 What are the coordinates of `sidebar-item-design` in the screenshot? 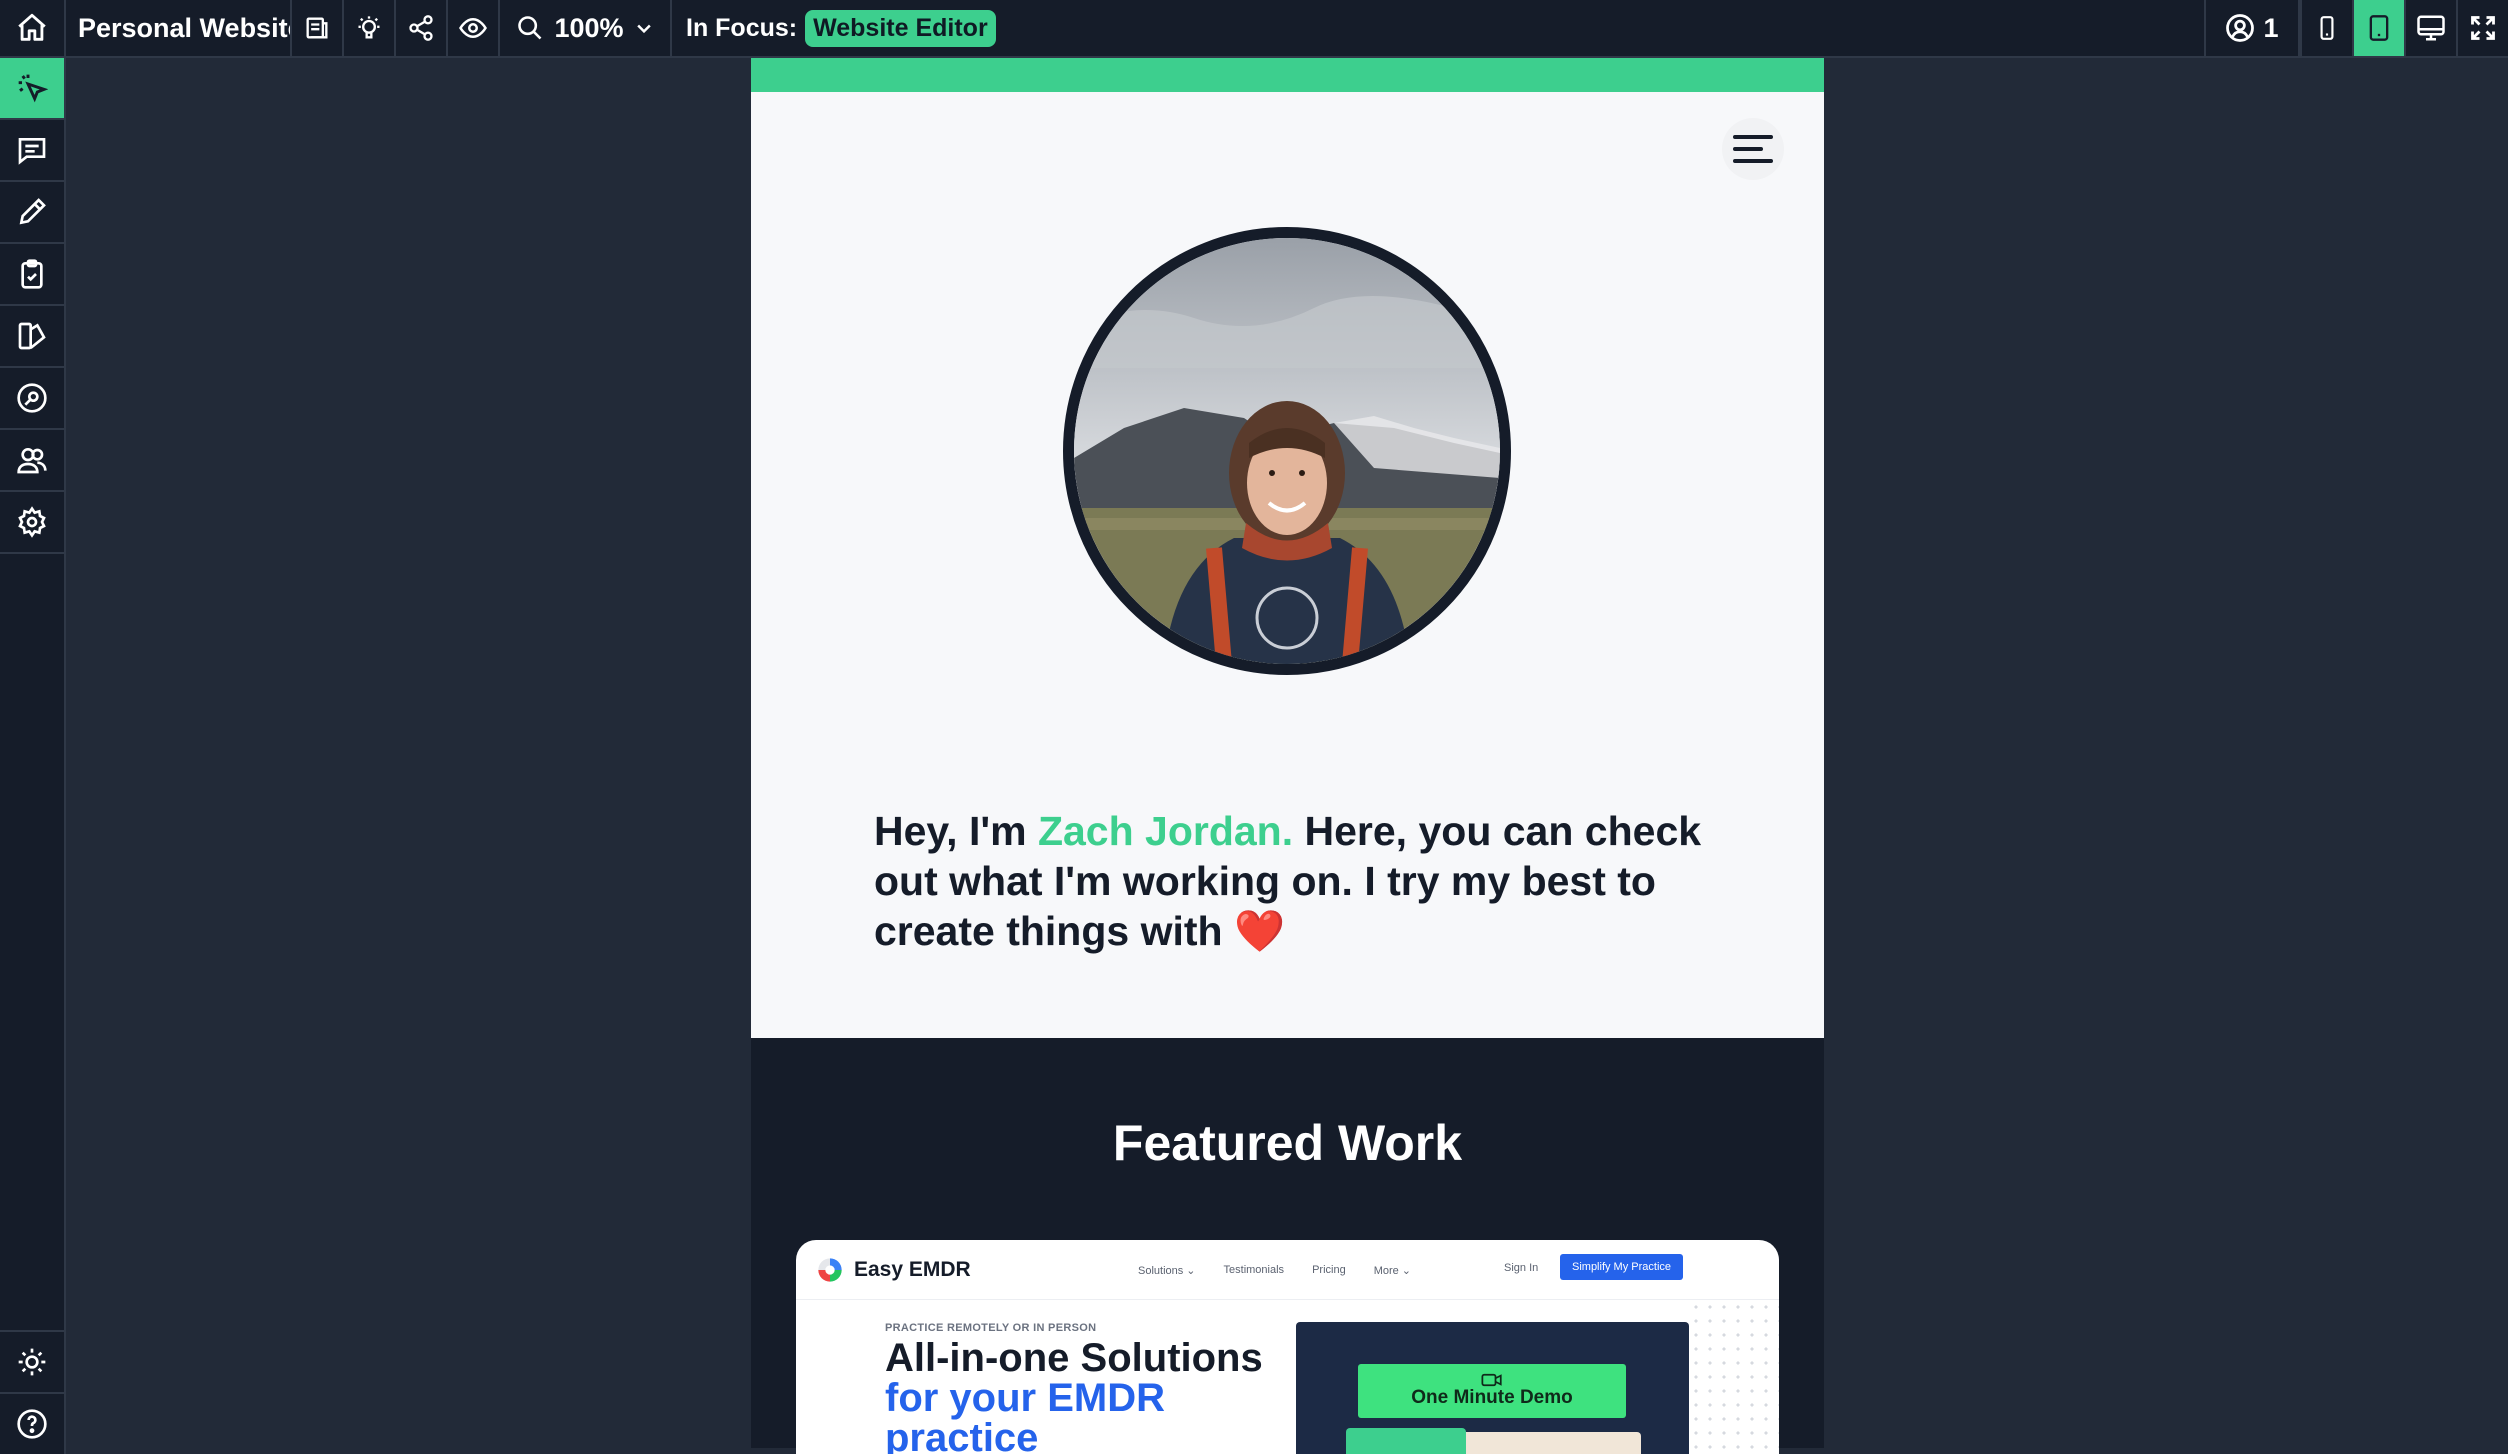 It's located at (32, 337).